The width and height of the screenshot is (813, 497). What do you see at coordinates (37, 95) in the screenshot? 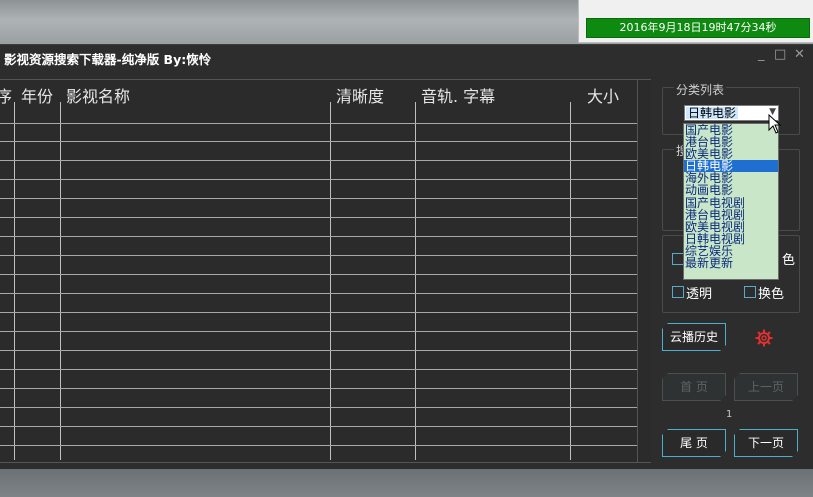
I see `column-header-year: 年份` at bounding box center [37, 95].